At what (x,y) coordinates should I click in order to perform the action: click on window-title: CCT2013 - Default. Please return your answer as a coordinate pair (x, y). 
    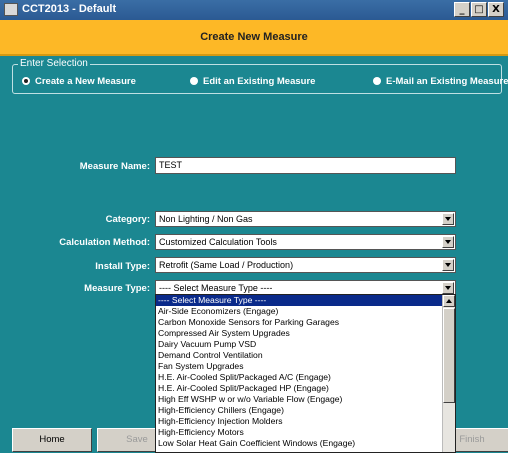
    Looking at the image, I should click on (69, 9).